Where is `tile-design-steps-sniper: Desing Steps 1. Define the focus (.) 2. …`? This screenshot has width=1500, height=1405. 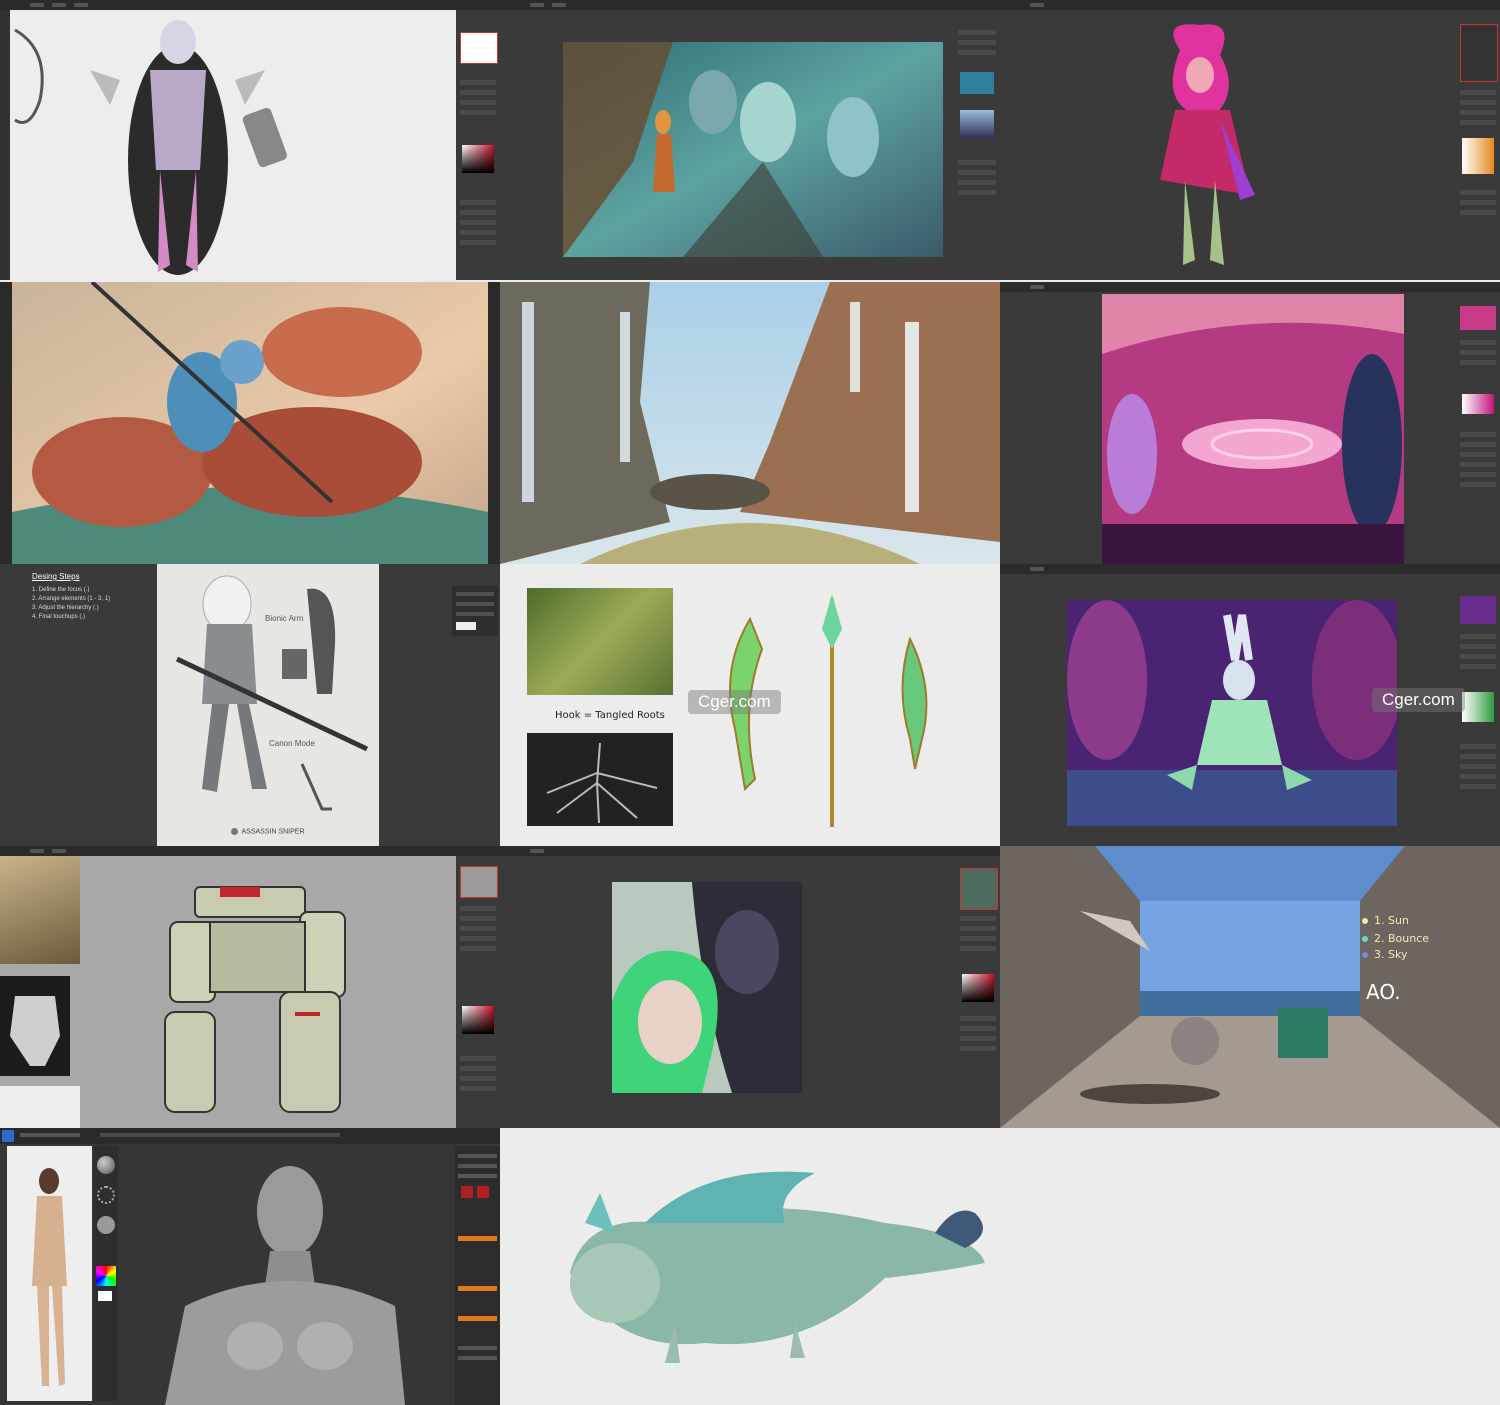 tile-design-steps-sniper: Desing Steps 1. Define the focus (.) 2. … is located at coordinates (250, 705).